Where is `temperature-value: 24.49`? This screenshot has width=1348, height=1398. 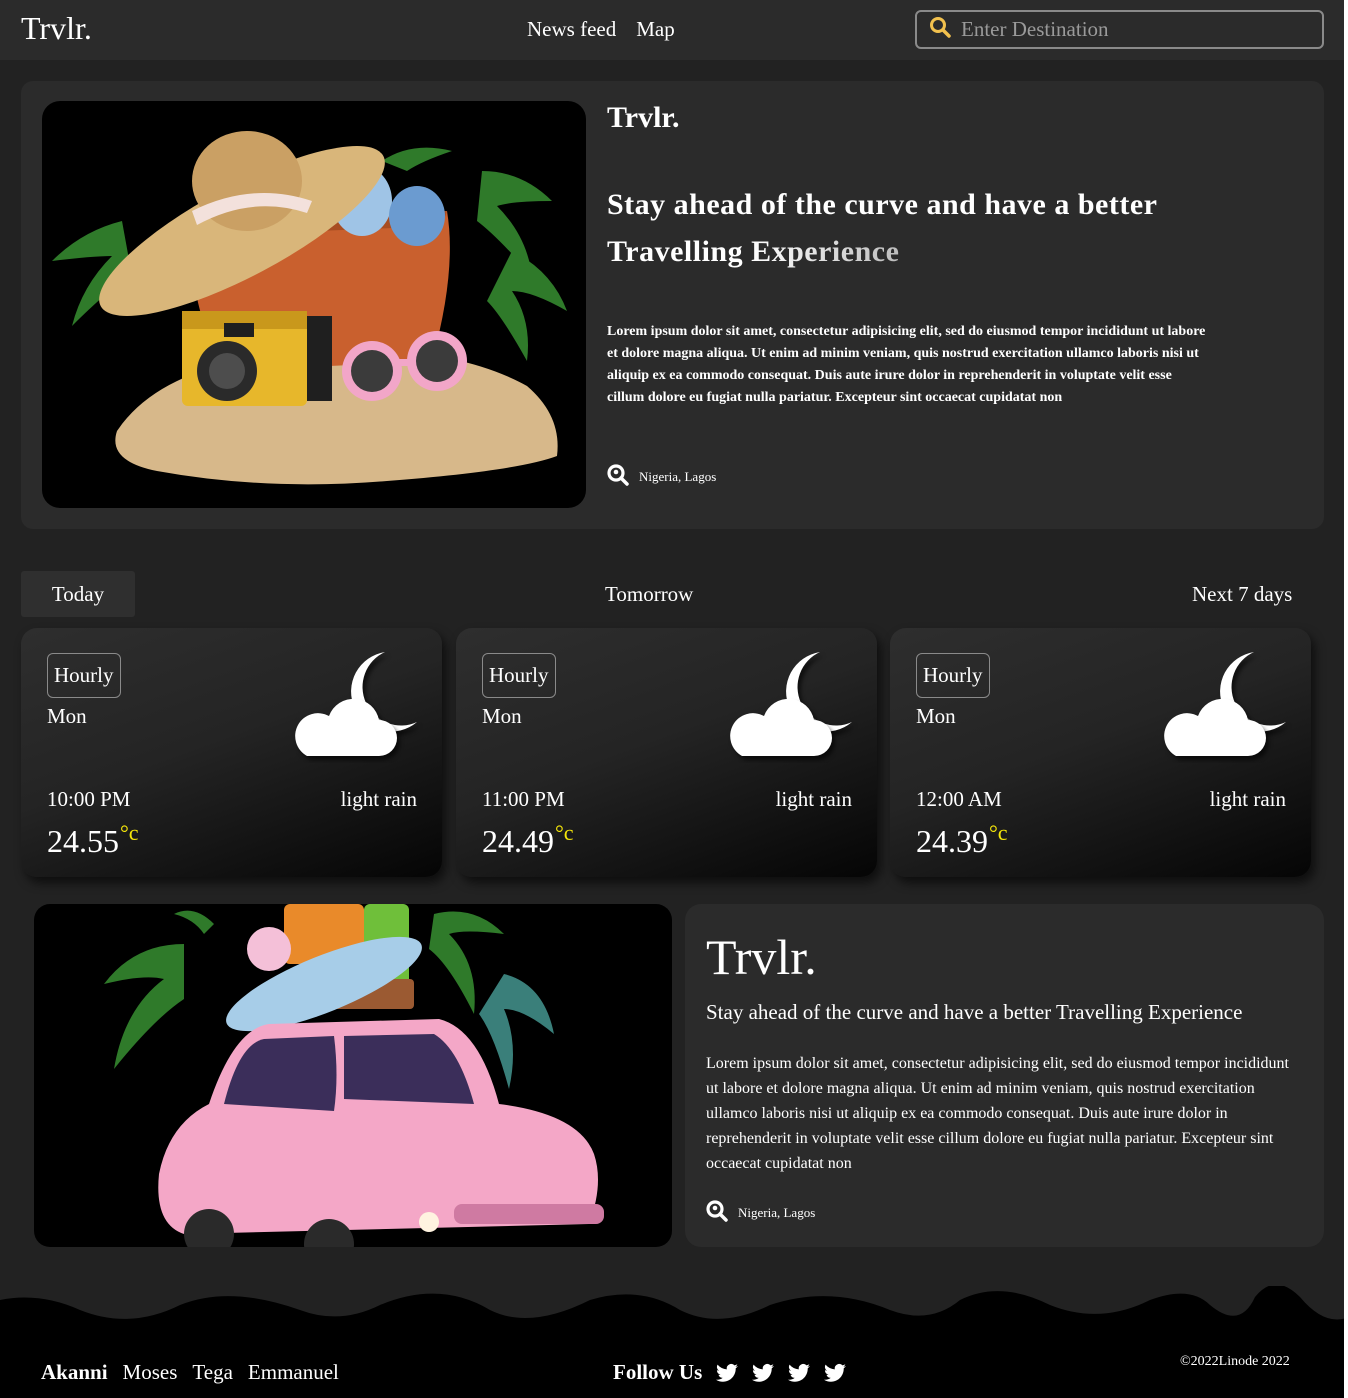
temperature-value: 24.49 is located at coordinates (518, 841).